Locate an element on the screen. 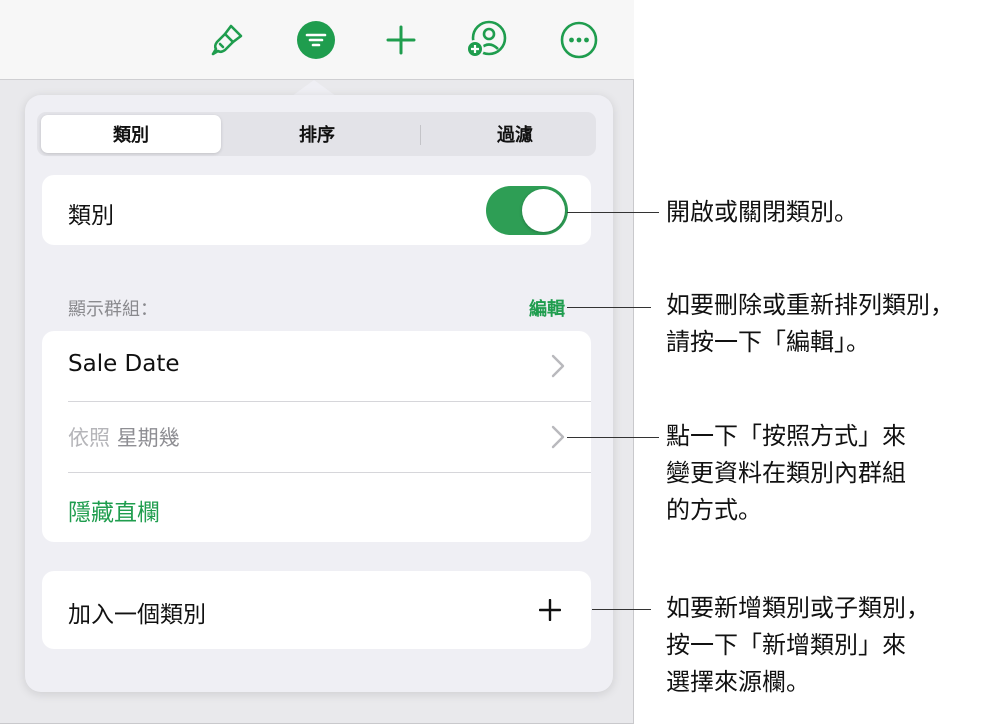  tab-categories: 類別 is located at coordinates (131, 134).